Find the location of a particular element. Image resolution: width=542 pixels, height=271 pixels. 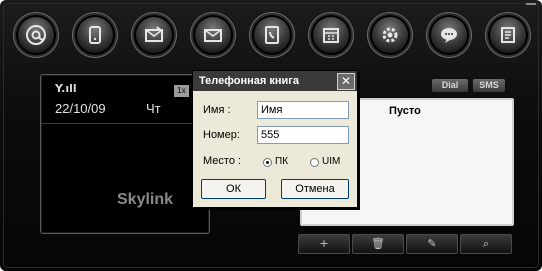

chat-bubble-icon is located at coordinates (449, 35).